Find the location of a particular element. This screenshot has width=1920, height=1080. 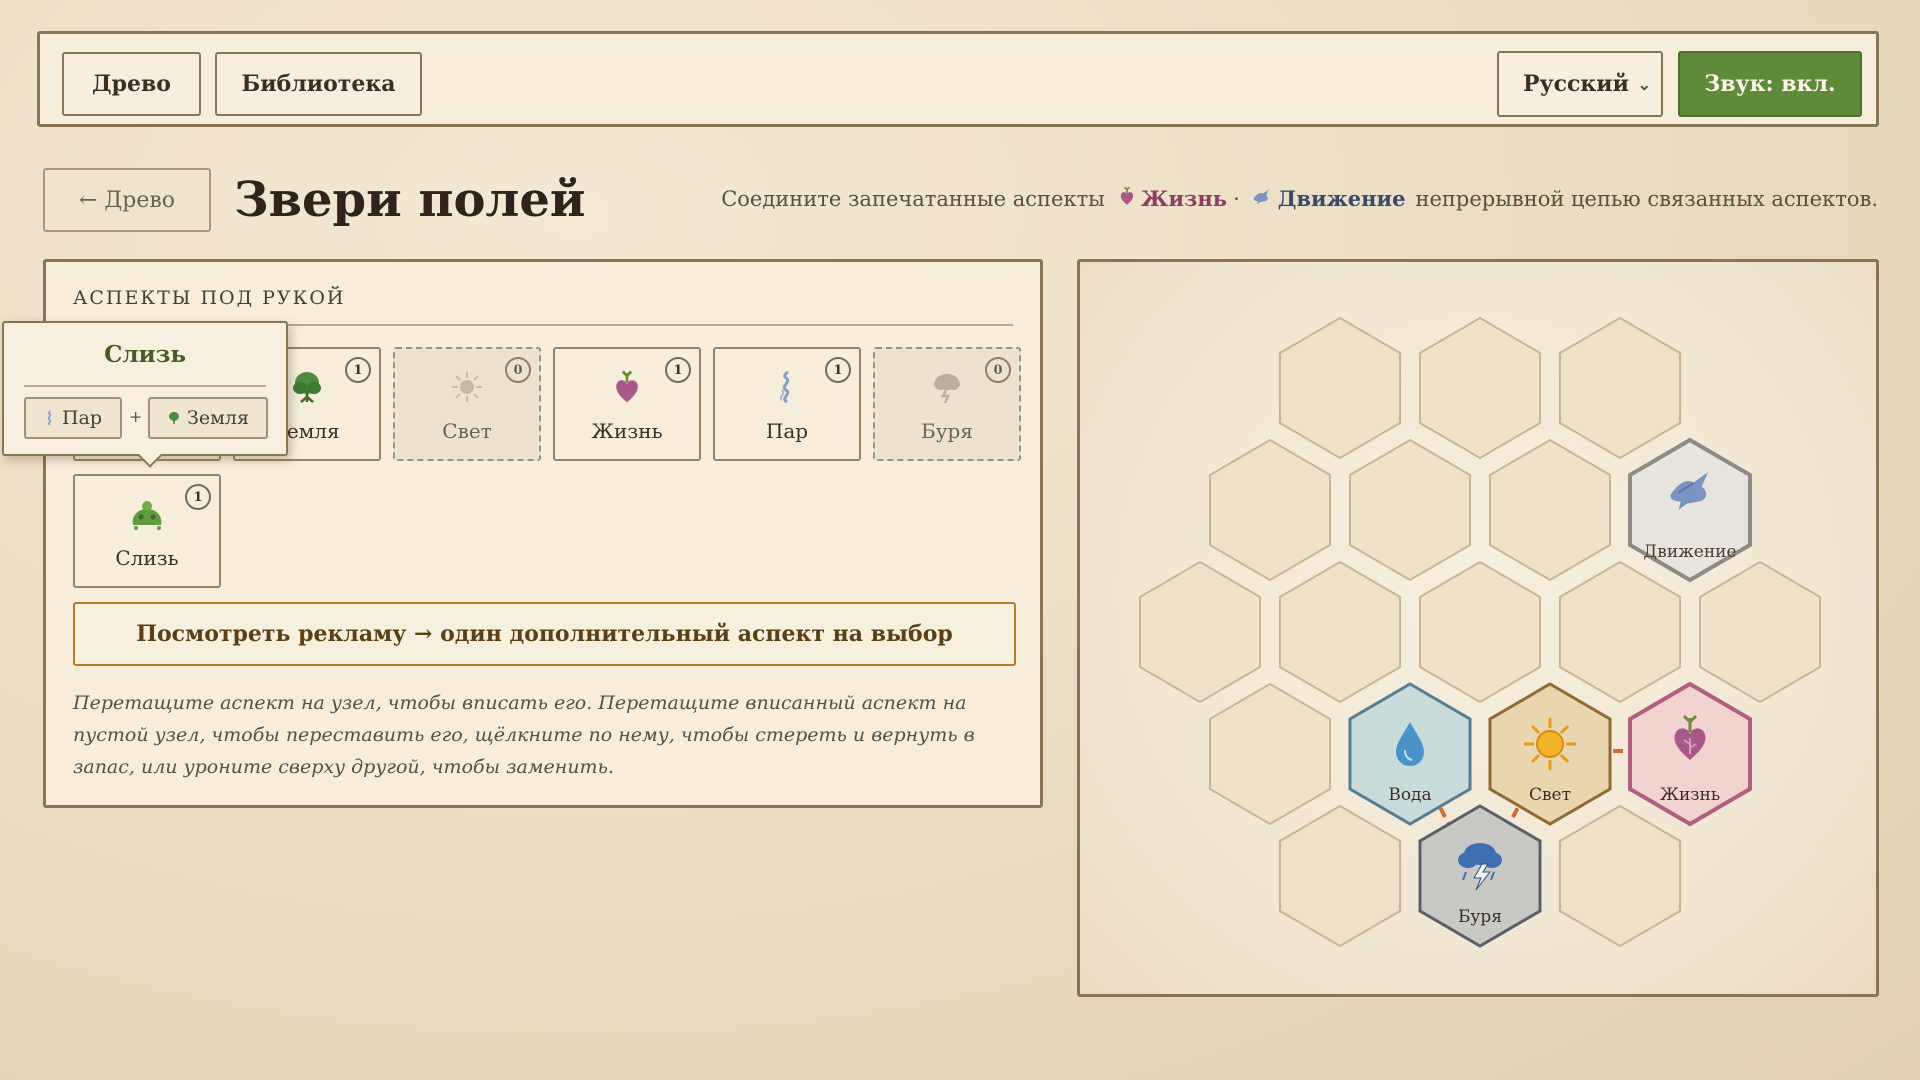

hex-node-label: Свет is located at coordinates (1550, 795).